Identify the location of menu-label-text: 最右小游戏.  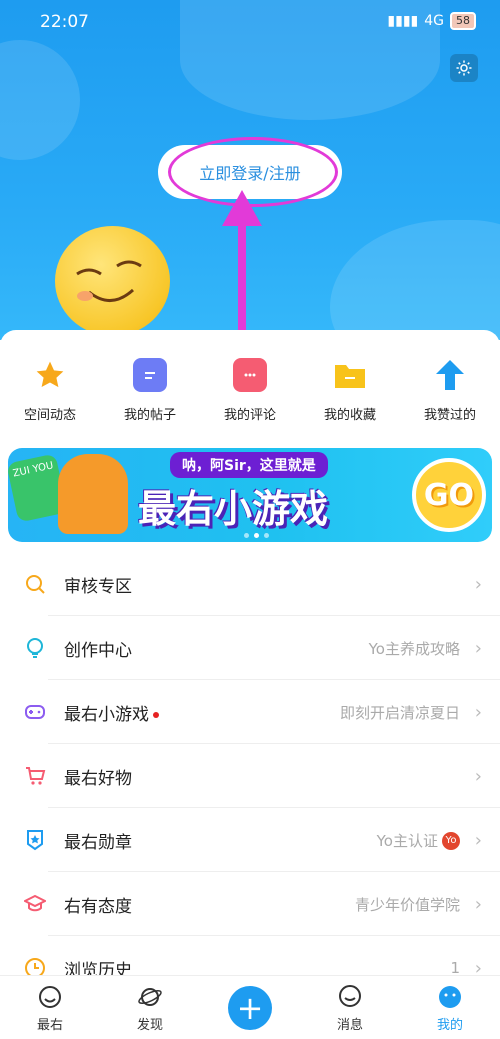
(106, 714).